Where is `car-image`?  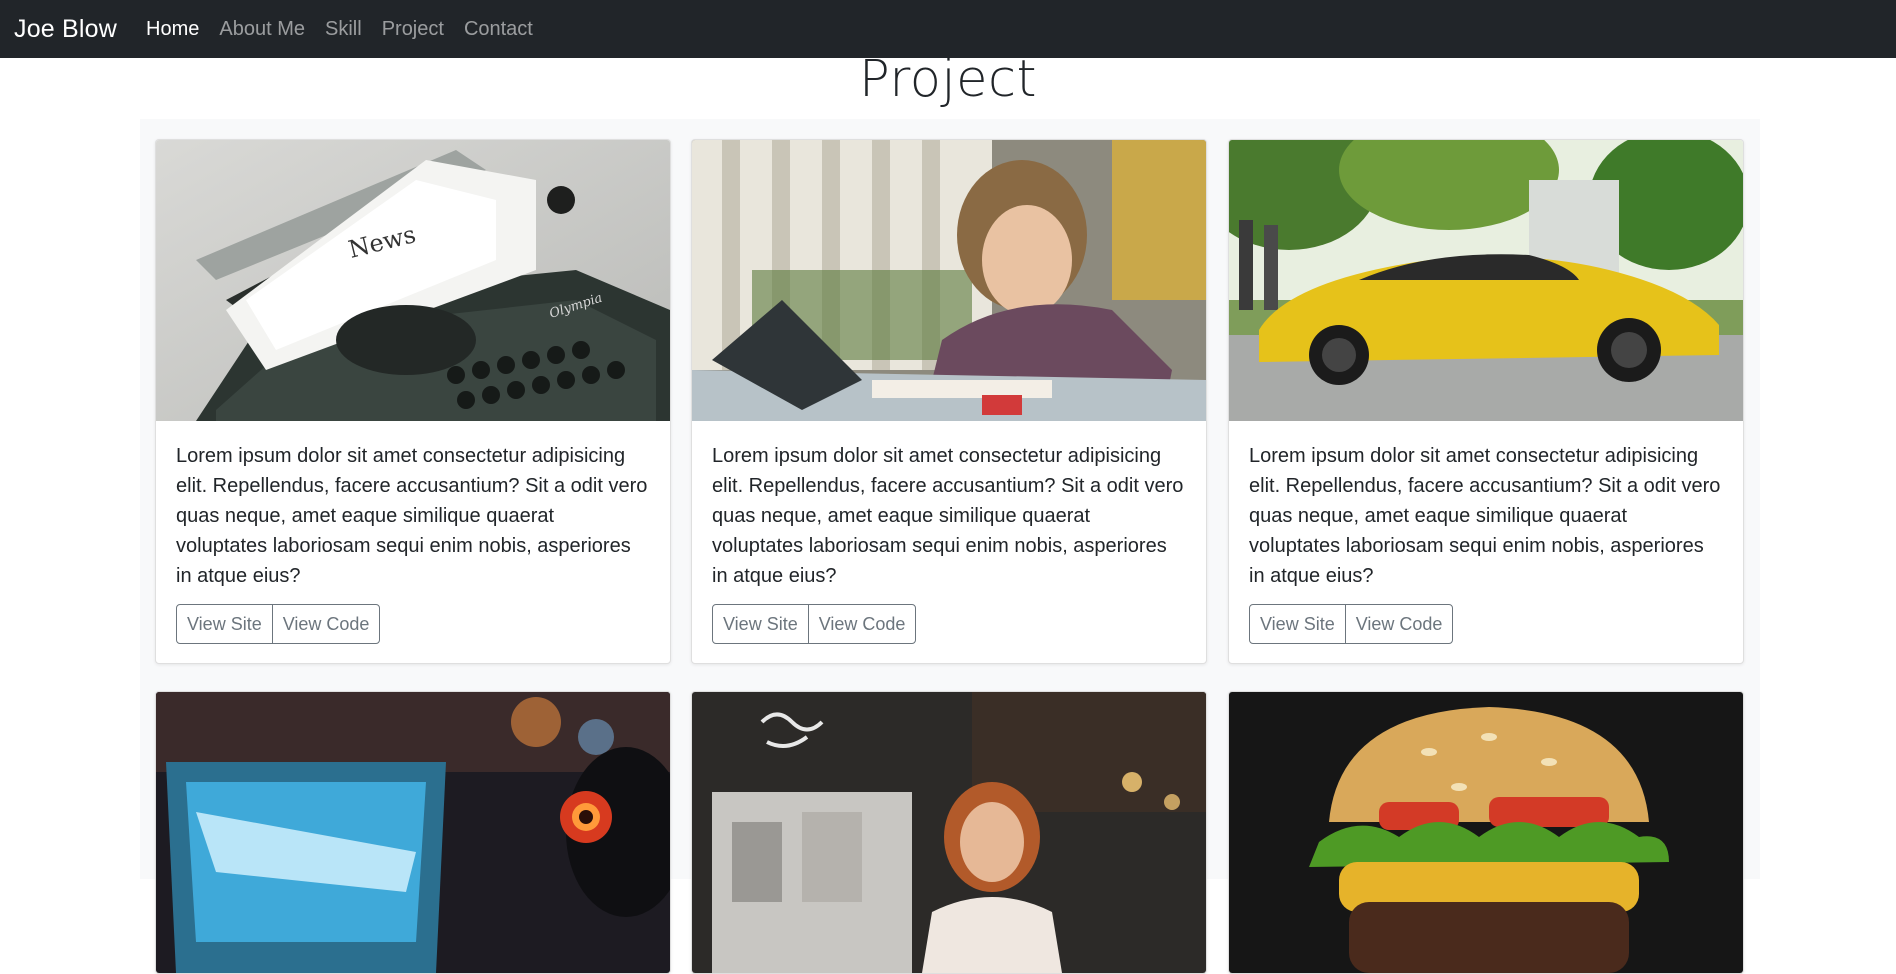
car-image is located at coordinates (1486, 280).